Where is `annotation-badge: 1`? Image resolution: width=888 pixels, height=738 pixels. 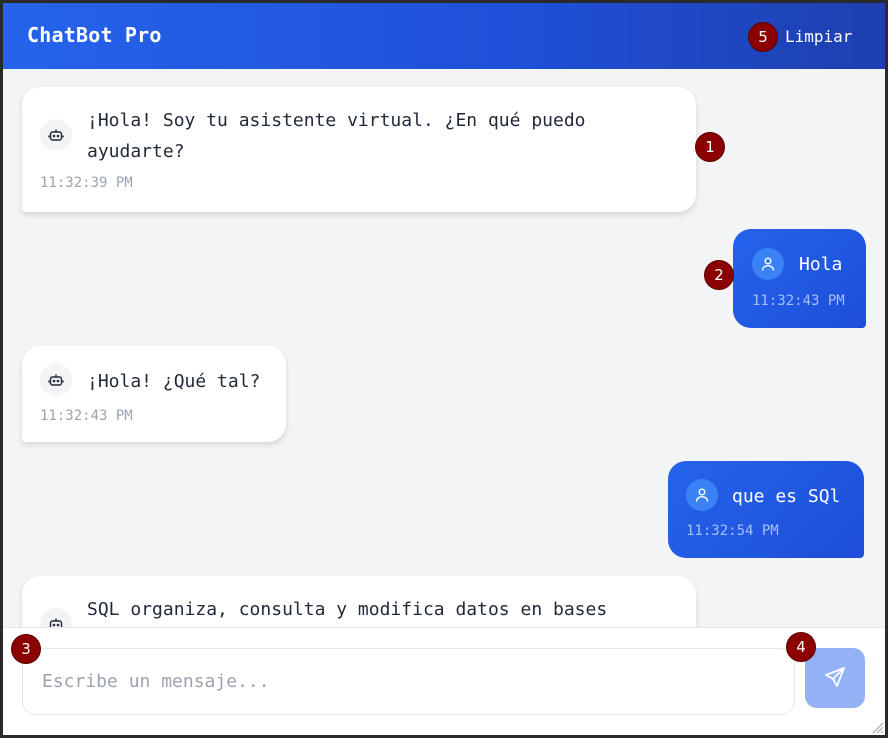 annotation-badge: 1 is located at coordinates (710, 147).